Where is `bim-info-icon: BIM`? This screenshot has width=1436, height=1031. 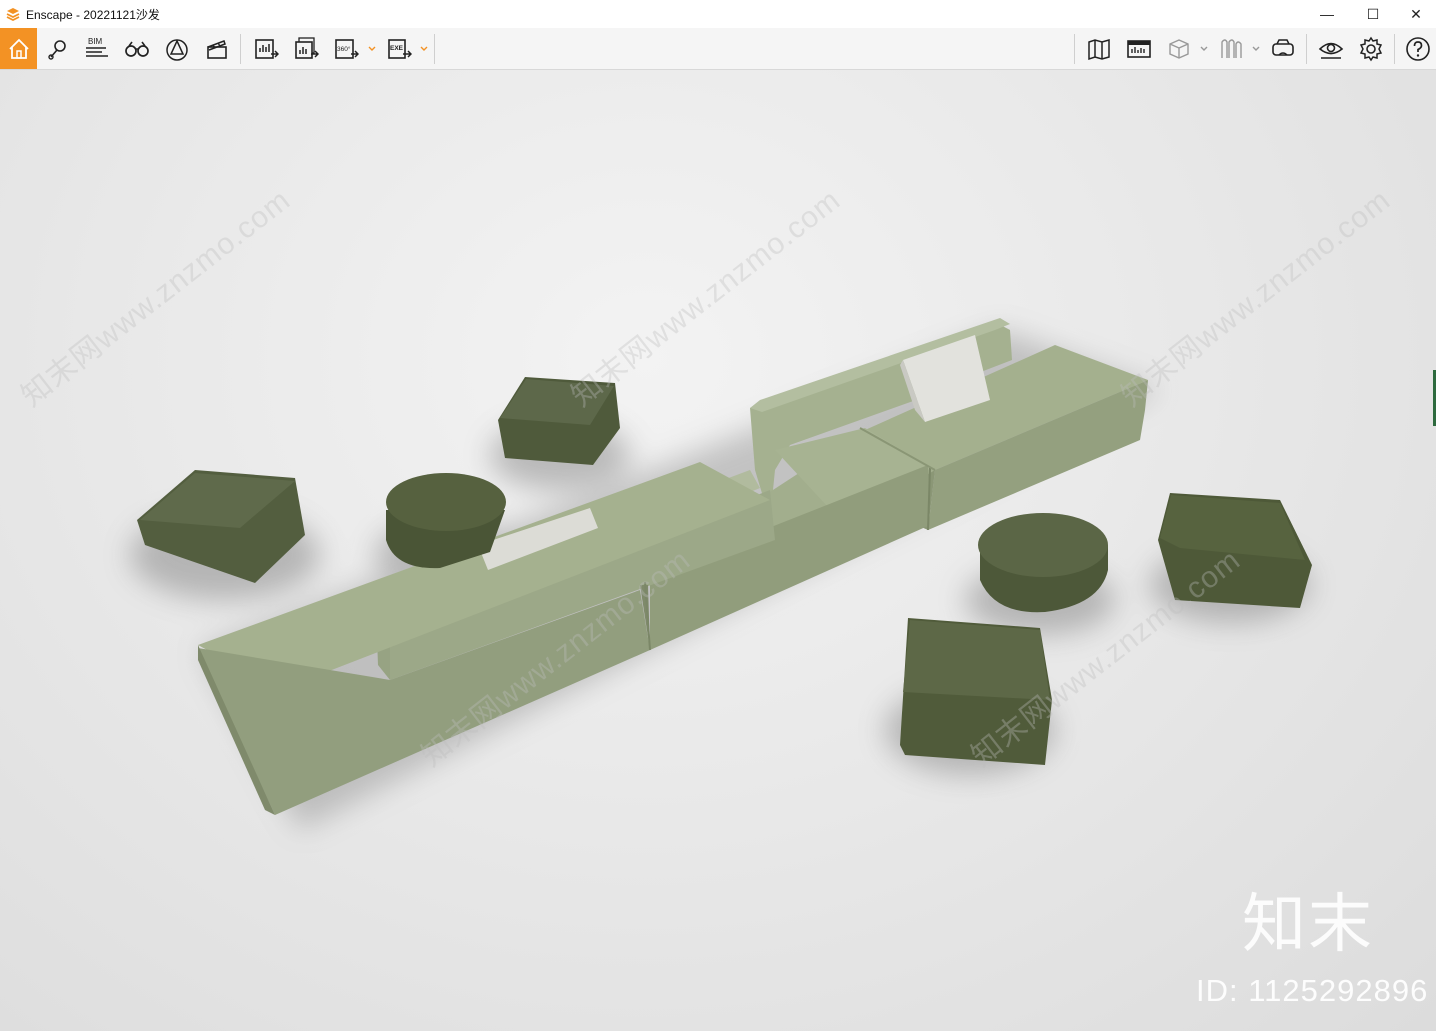
bim-info-icon: BIM is located at coordinates (97, 47).